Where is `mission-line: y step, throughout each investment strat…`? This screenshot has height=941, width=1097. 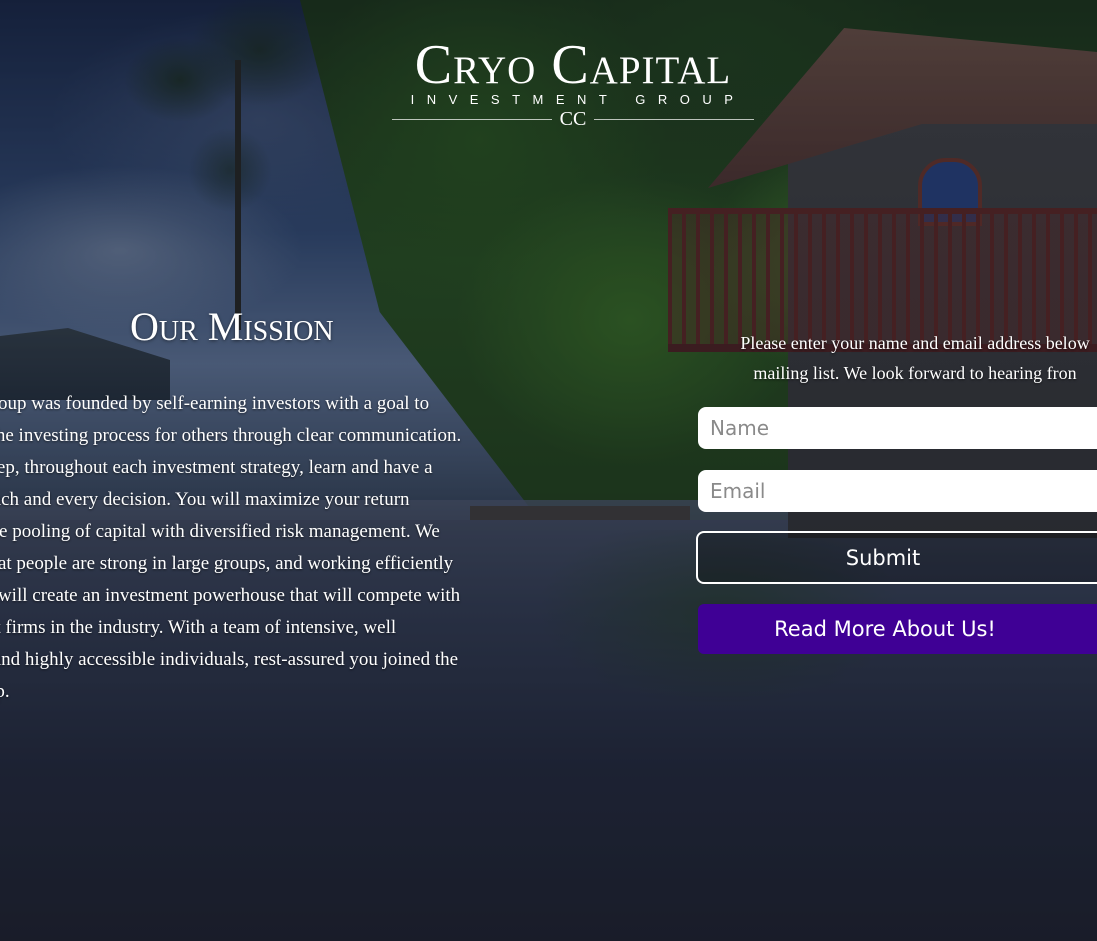 mission-line: y step, throughout each investment strat… is located at coordinates (216, 467).